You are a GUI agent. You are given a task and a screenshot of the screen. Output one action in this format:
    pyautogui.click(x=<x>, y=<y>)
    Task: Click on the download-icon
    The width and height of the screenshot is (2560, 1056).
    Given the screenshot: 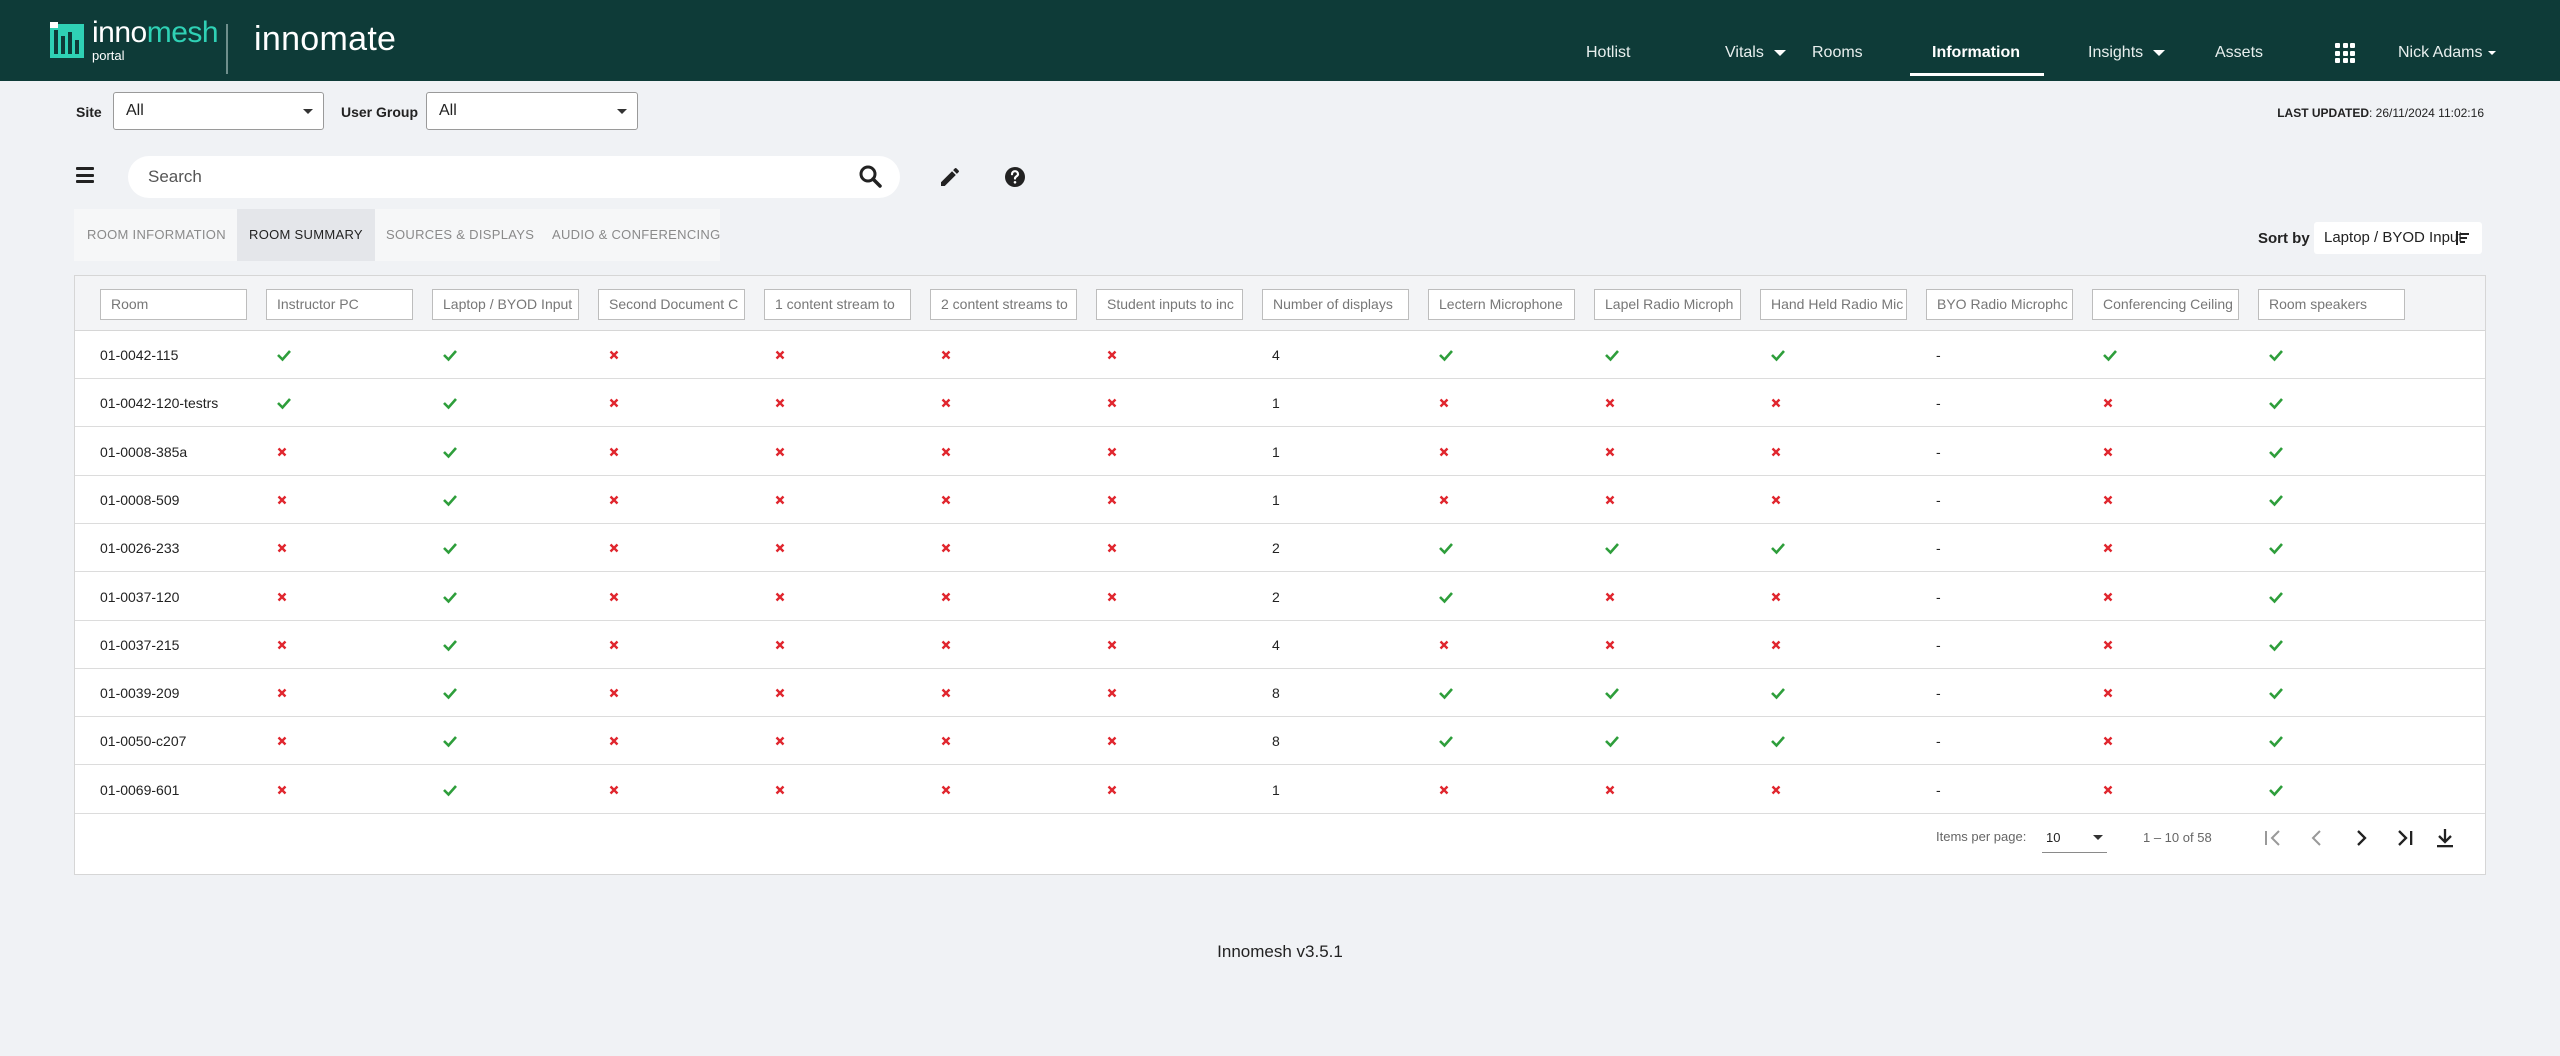 What is the action you would take?
    pyautogui.click(x=2445, y=838)
    